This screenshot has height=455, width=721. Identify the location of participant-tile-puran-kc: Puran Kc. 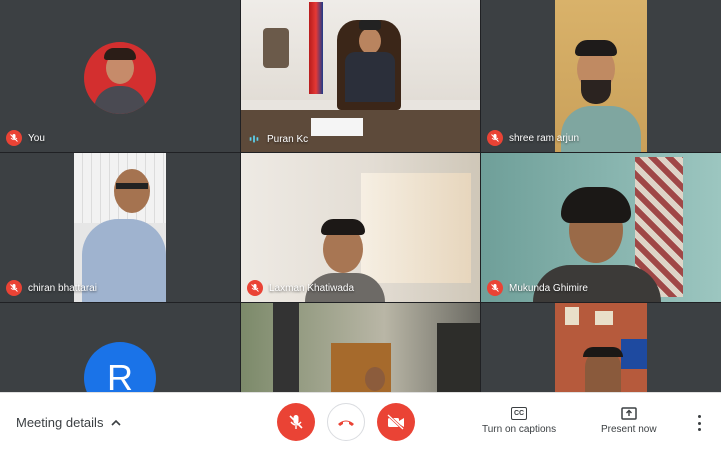
(360, 76).